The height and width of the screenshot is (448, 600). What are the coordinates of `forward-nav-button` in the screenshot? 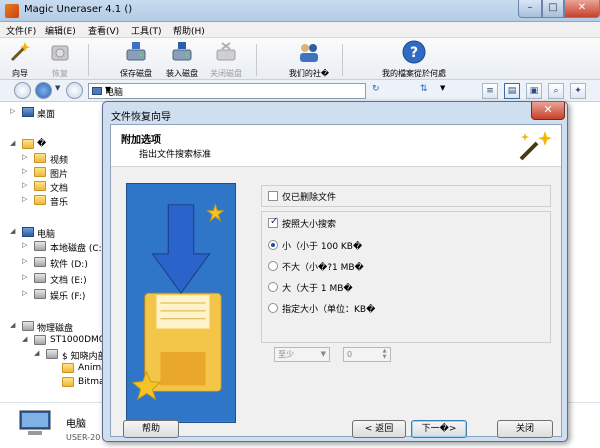 It's located at (43, 90).